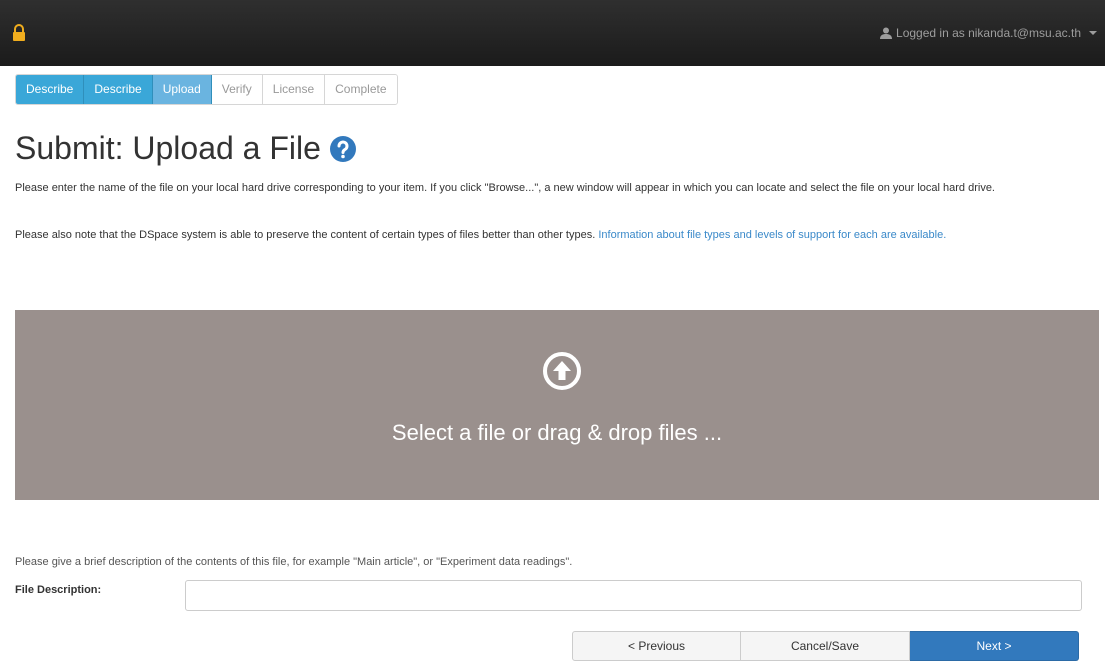 The image size is (1105, 661). What do you see at coordinates (182, 89) in the screenshot?
I see `step-upload: Upload` at bounding box center [182, 89].